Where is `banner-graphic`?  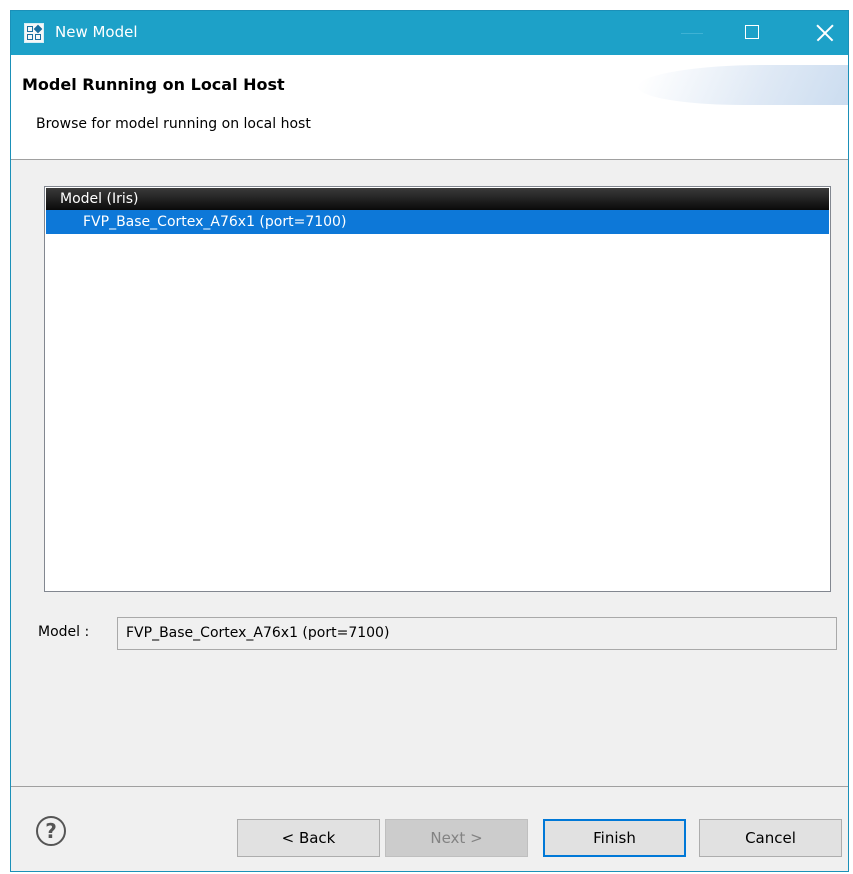 banner-graphic is located at coordinates (738, 85).